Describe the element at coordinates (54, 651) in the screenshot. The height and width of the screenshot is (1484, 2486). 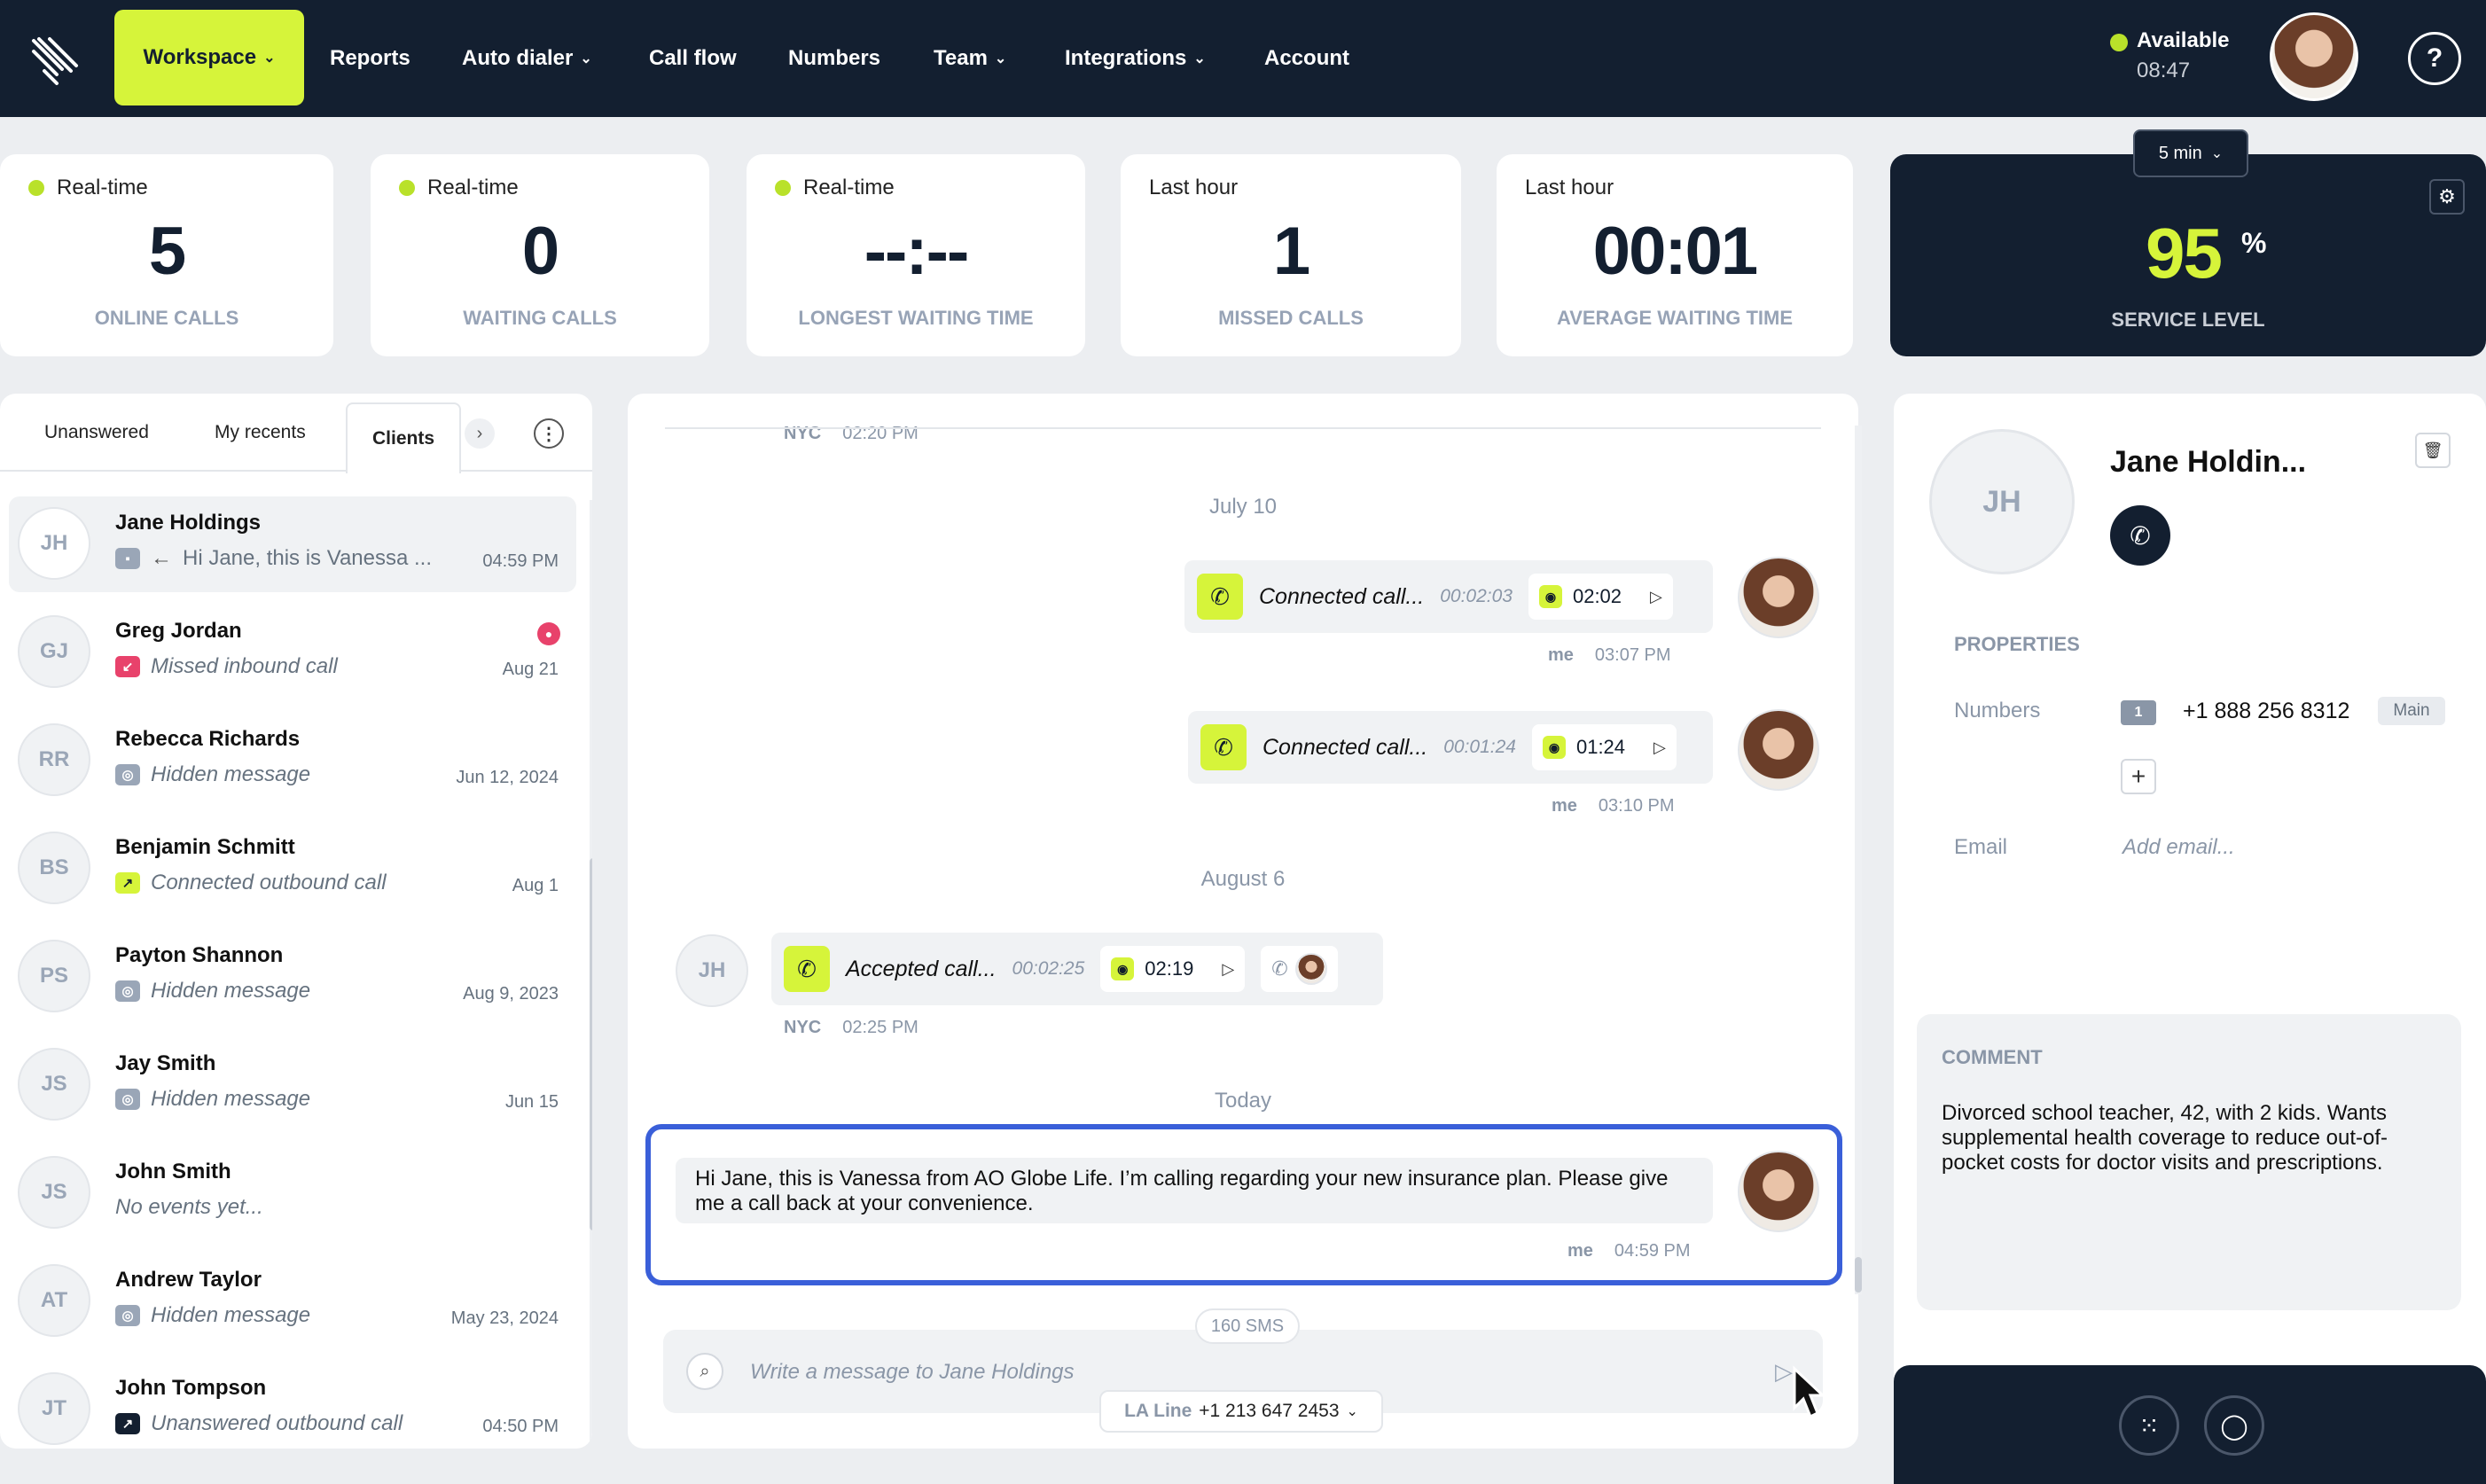
I see `contact-avatar: GJ` at that location.